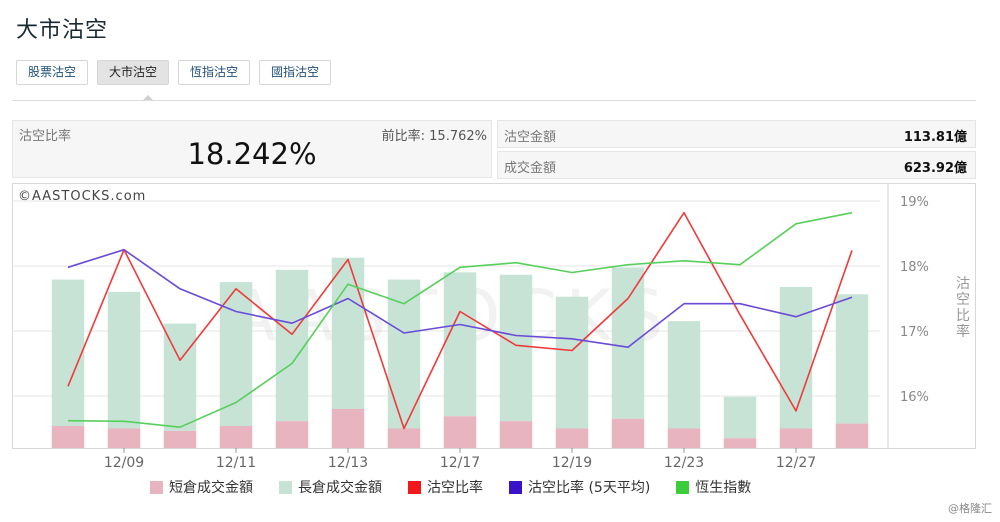  I want to click on x-tick-label: 12/17, so click(460, 462).